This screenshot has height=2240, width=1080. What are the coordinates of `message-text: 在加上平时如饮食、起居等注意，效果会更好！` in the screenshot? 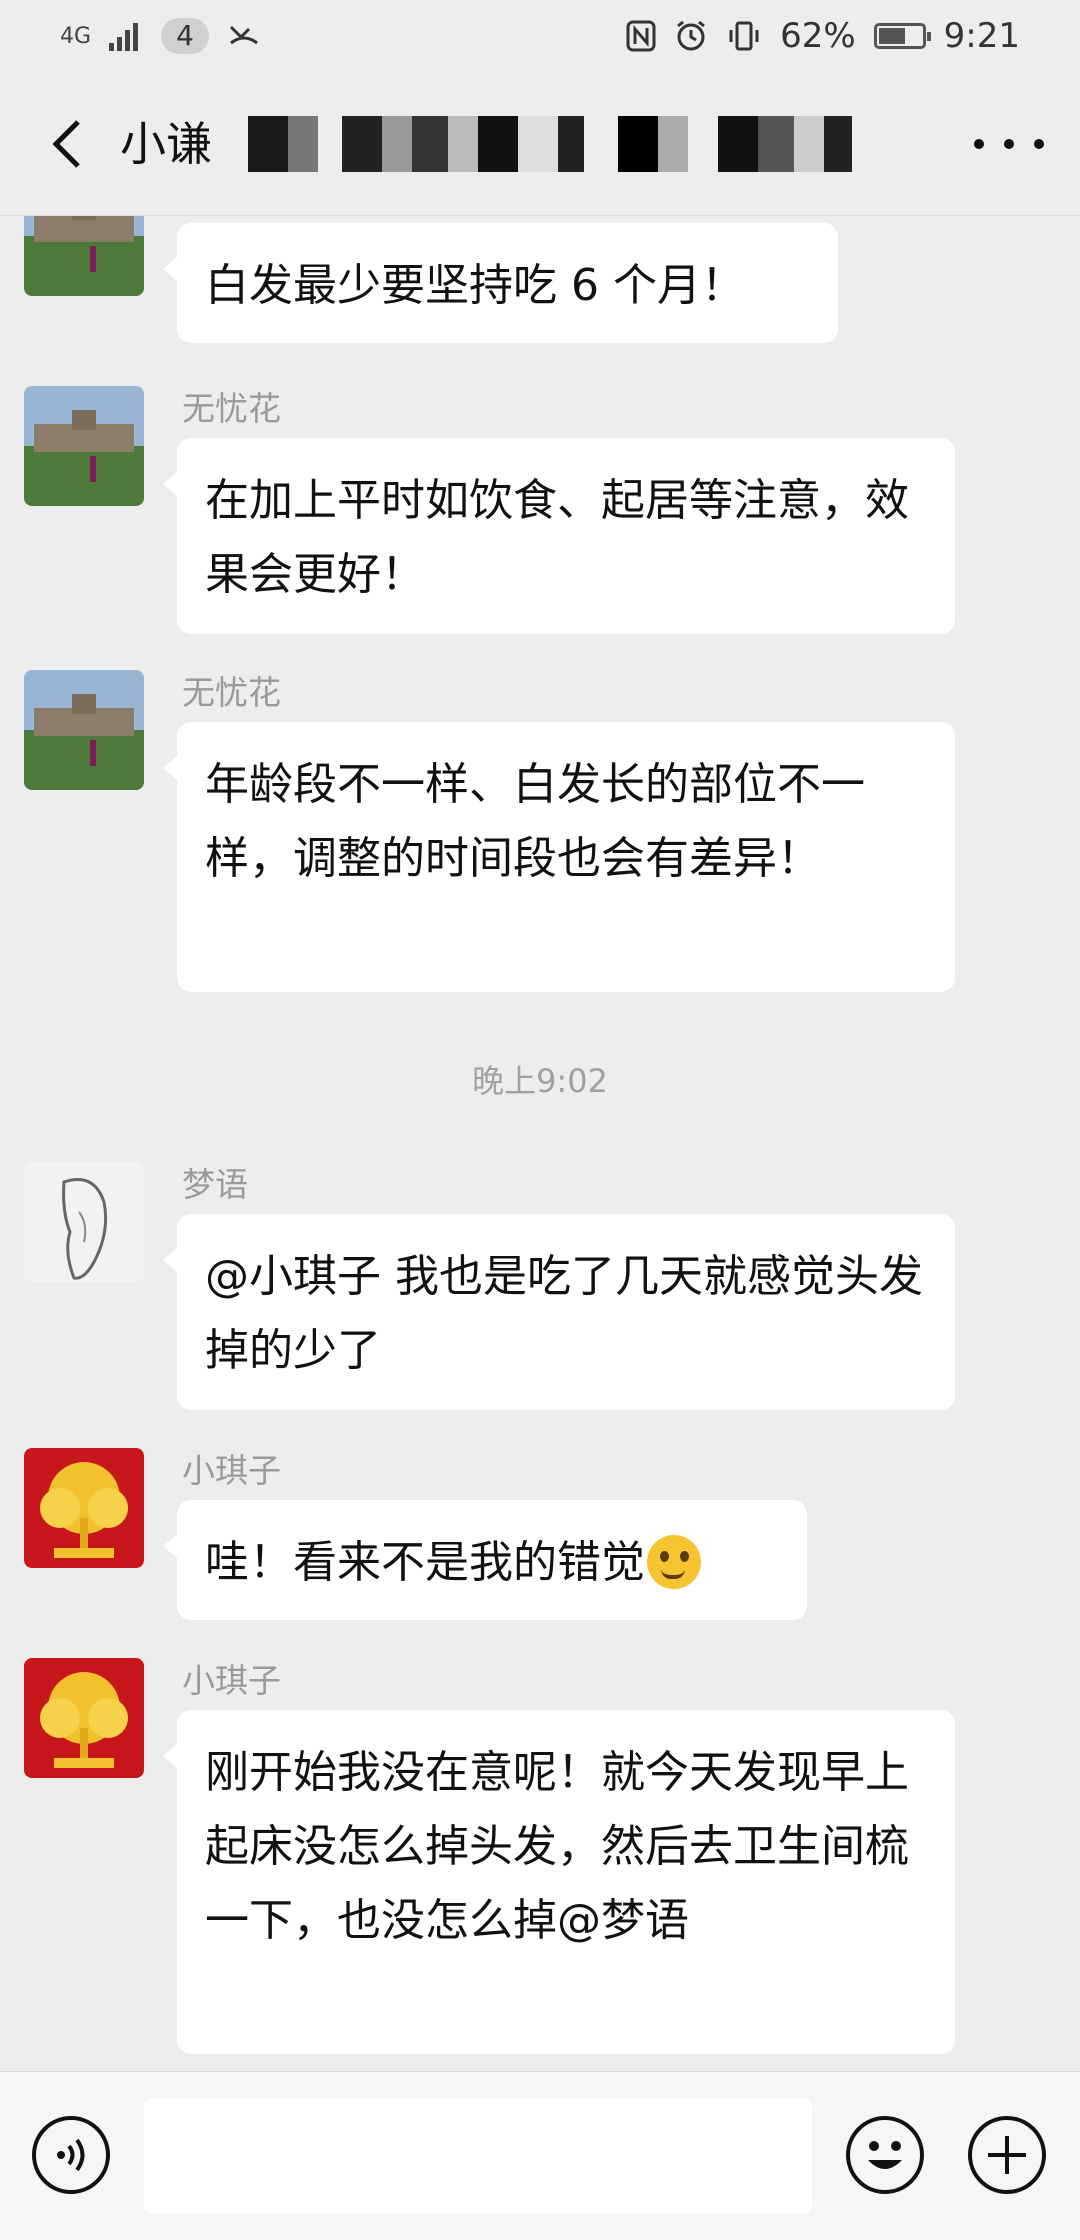 It's located at (557, 537).